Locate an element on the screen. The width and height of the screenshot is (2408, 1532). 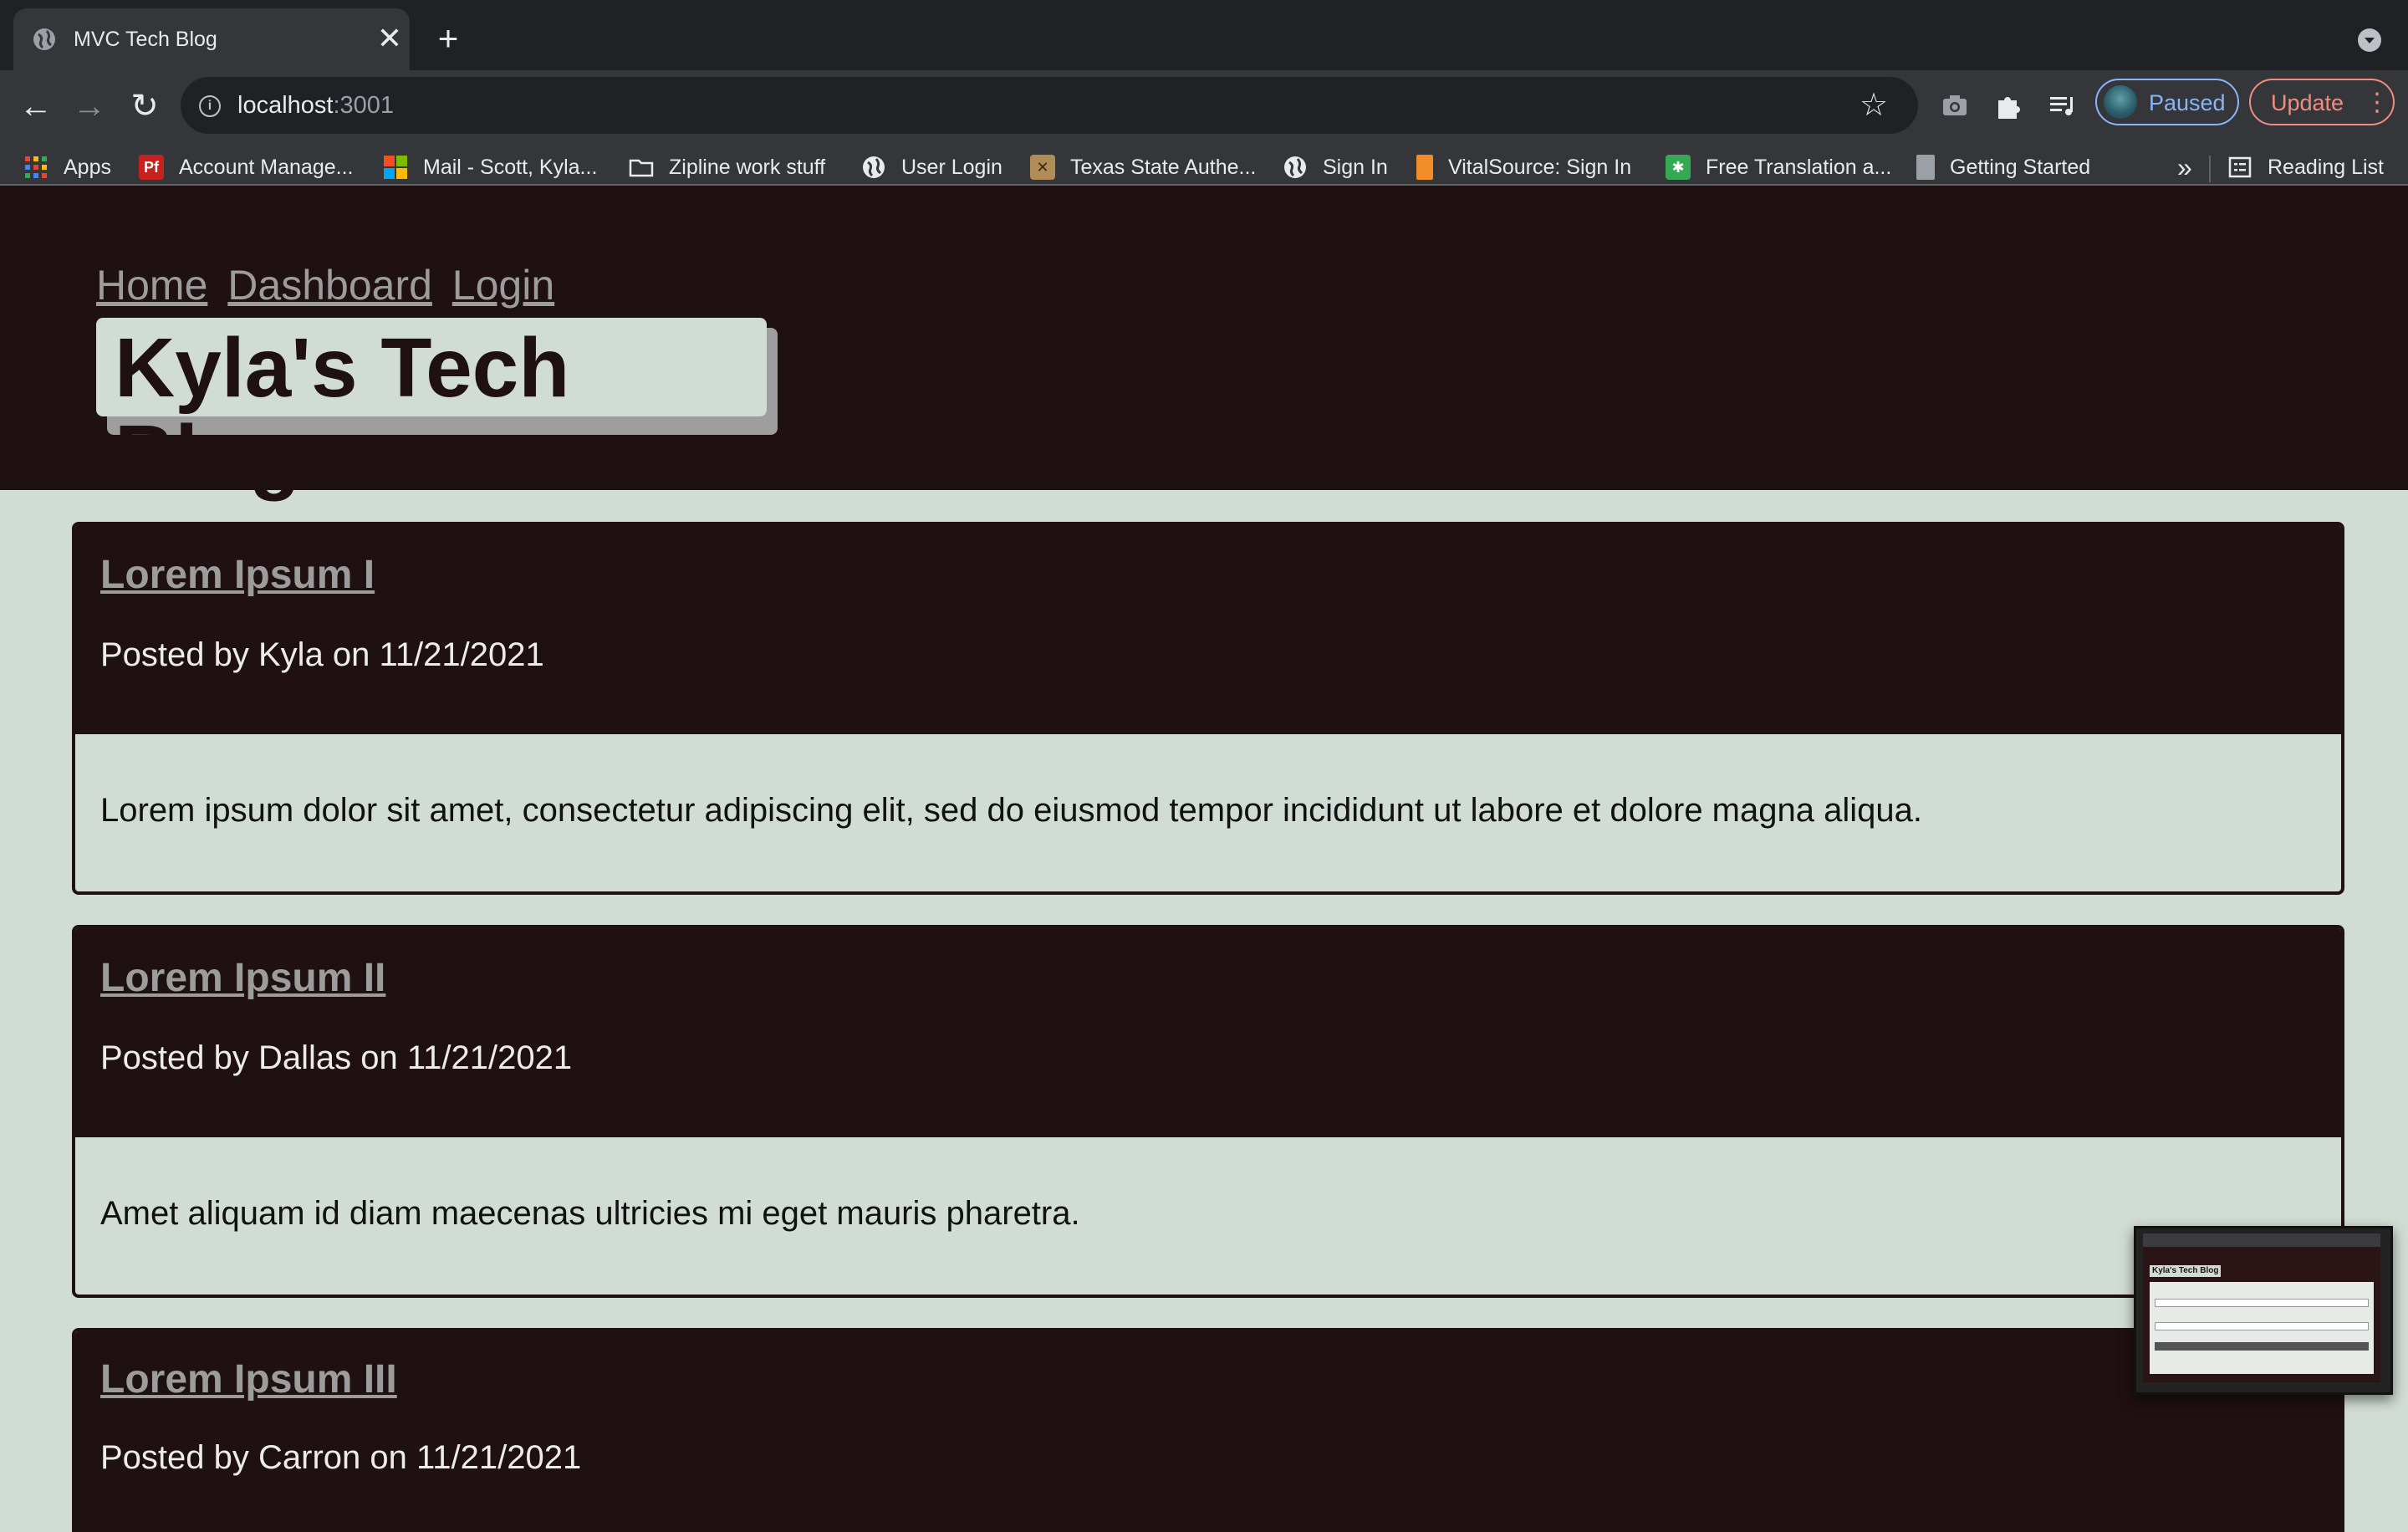
bookmarks-divider is located at coordinates (2210, 169).